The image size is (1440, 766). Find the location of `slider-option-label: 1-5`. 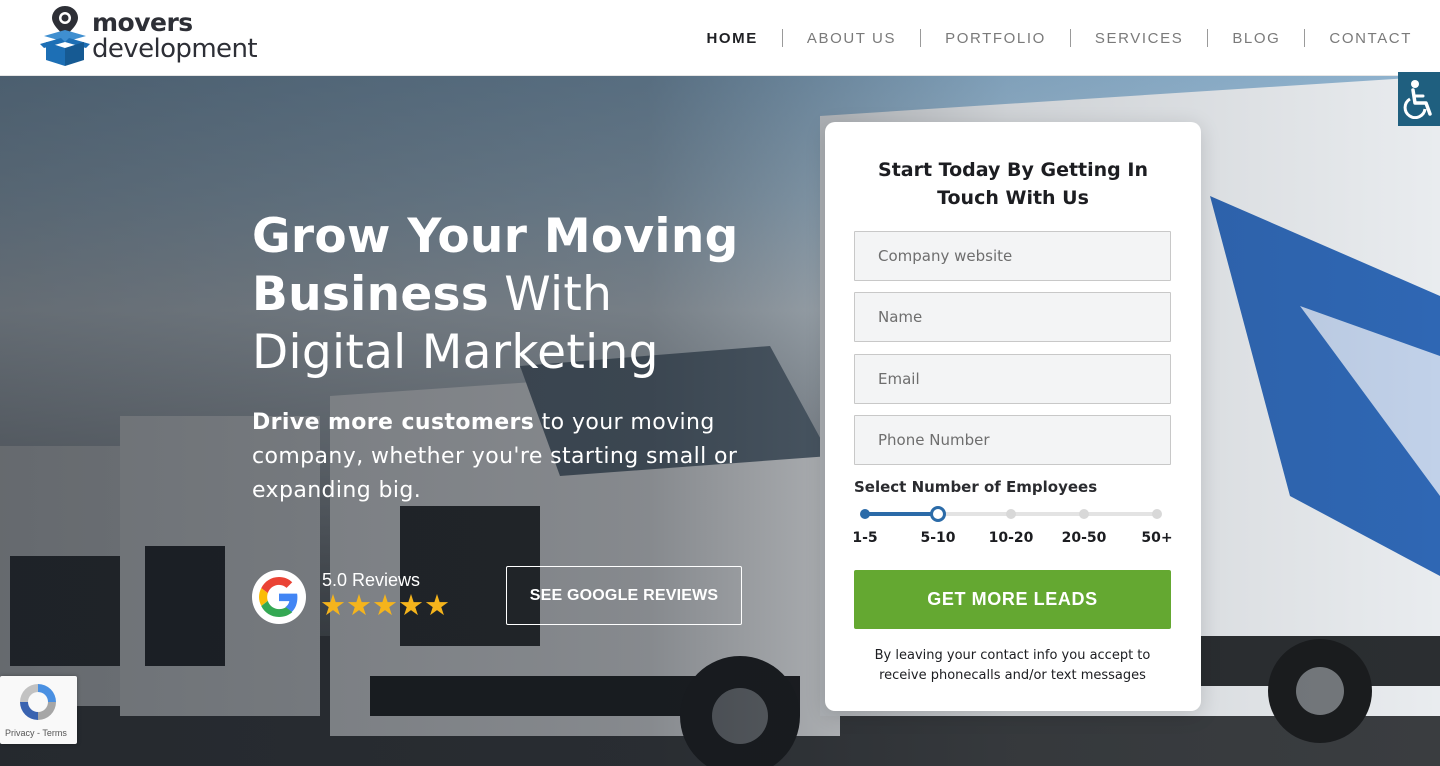

slider-option-label: 1-5 is located at coordinates (864, 538).